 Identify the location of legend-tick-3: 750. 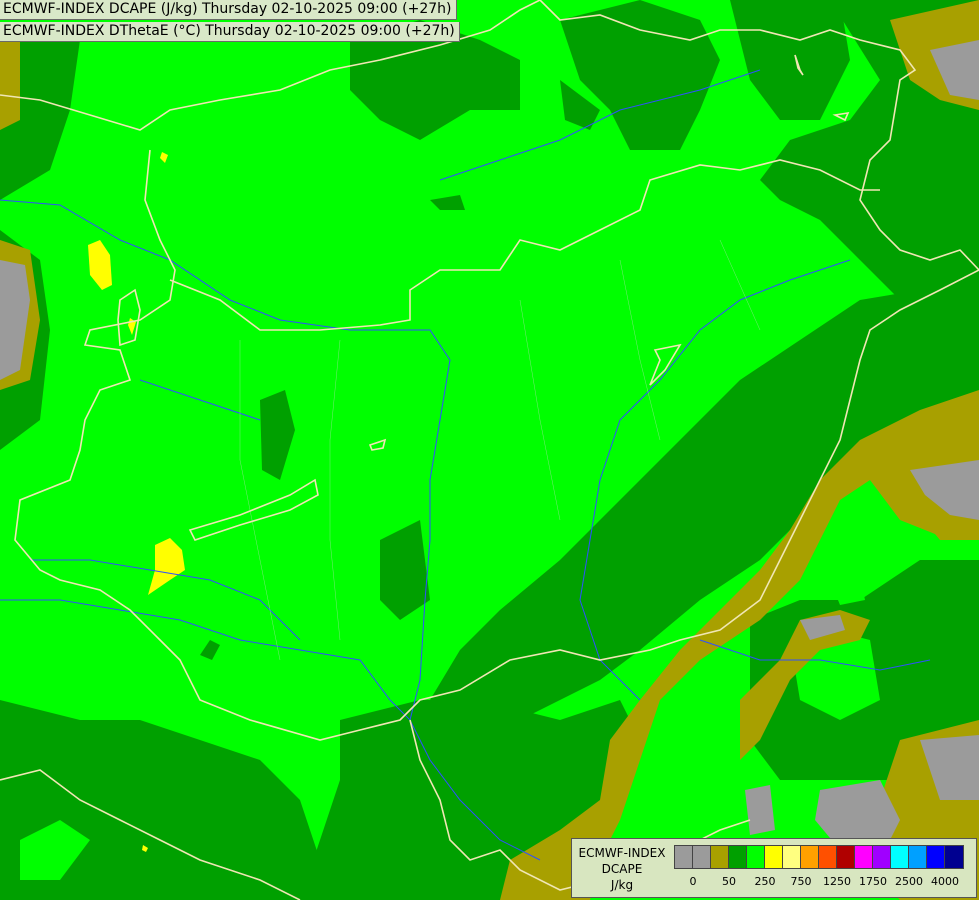
(801, 881).